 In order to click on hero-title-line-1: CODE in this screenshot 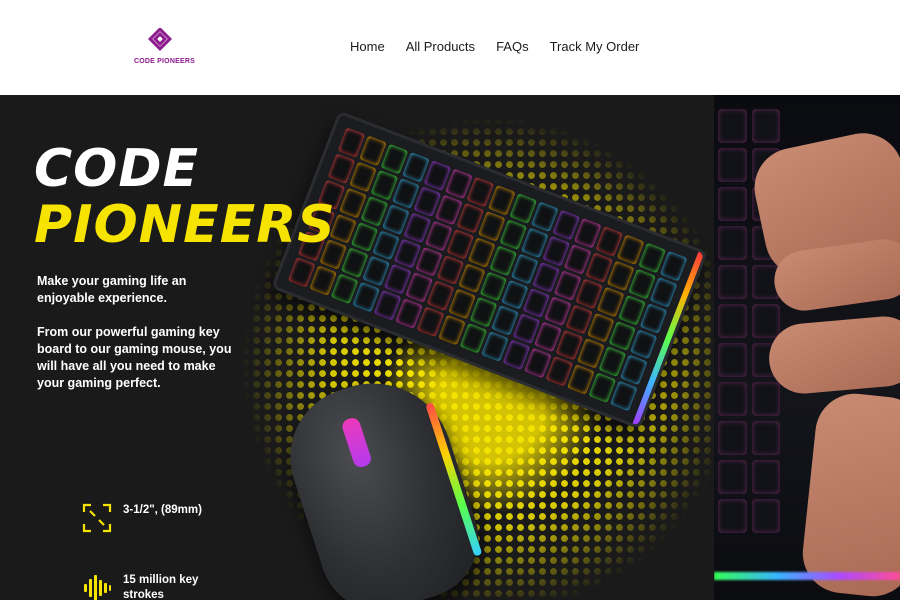, I will do `click(117, 169)`.